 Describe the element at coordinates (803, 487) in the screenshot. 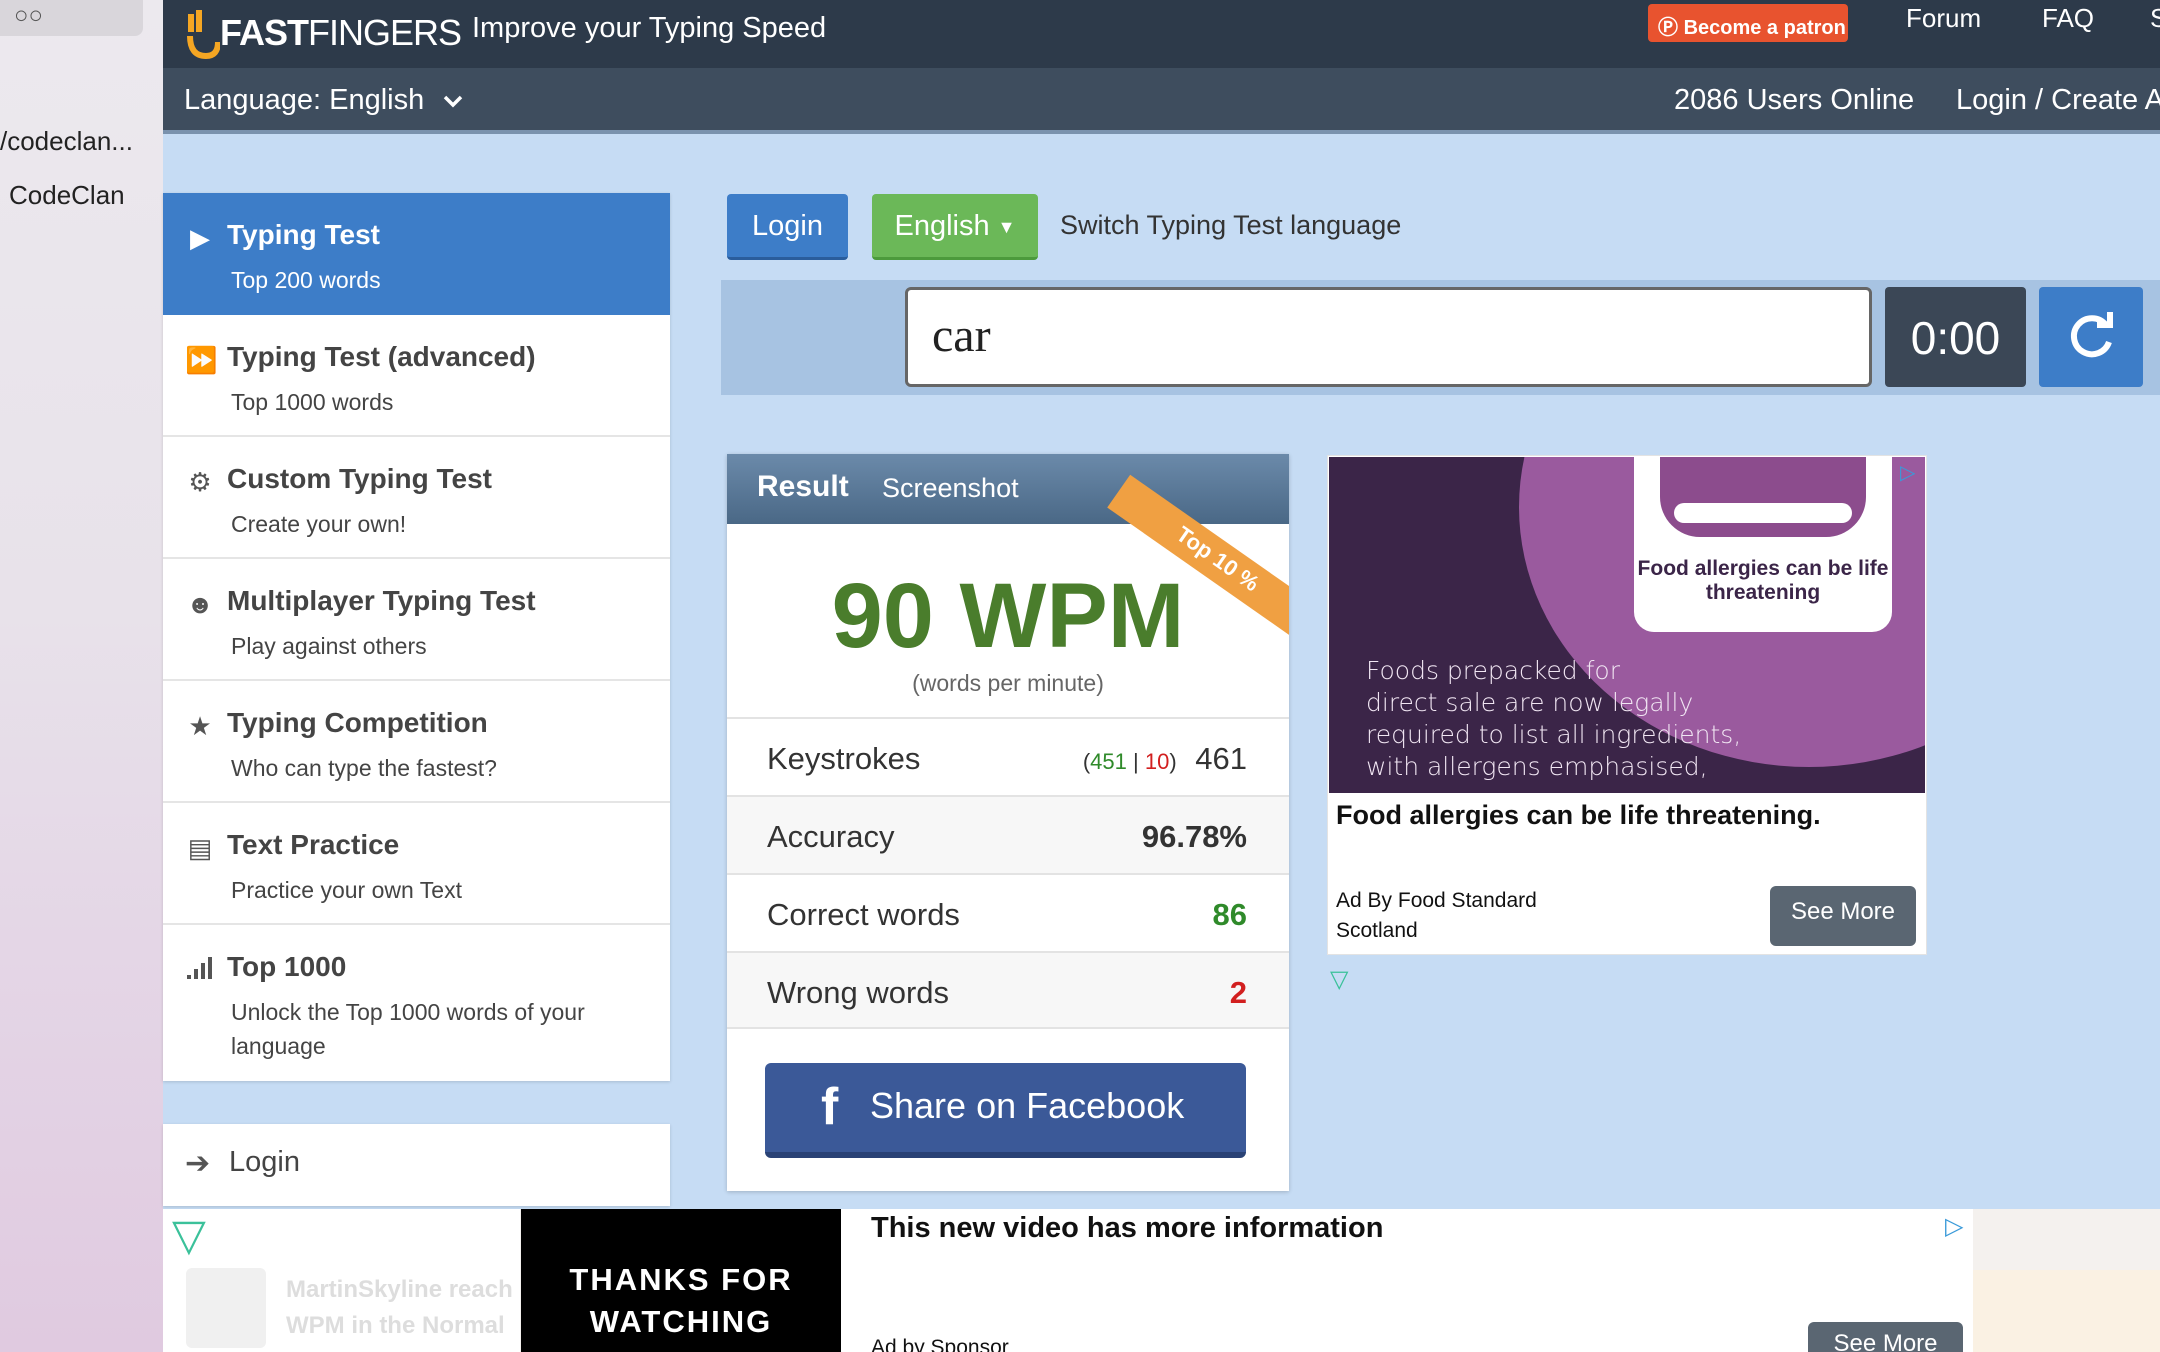

I see `tab-result: Result` at that location.